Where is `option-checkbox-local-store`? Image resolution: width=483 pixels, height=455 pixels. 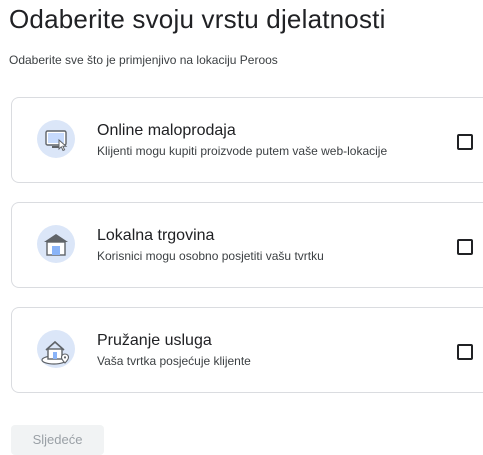 option-checkbox-local-store is located at coordinates (465, 247).